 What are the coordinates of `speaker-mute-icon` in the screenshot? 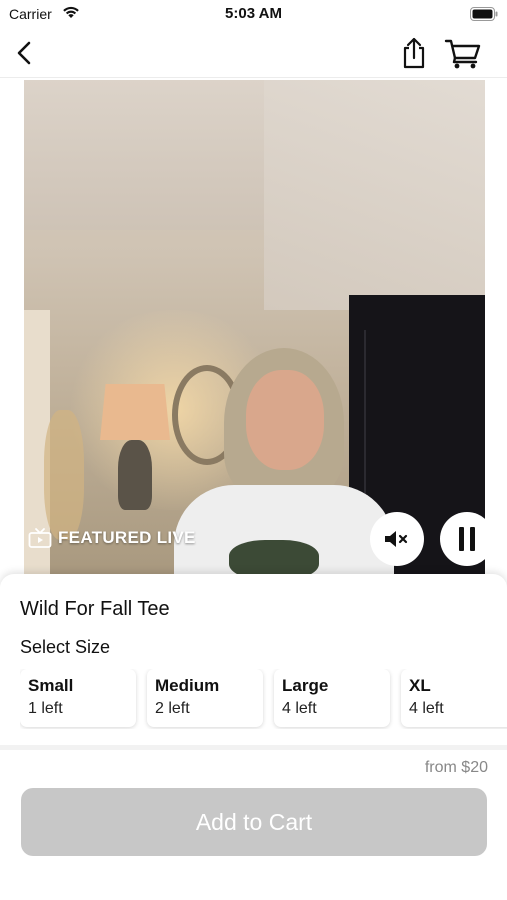 It's located at (396, 539).